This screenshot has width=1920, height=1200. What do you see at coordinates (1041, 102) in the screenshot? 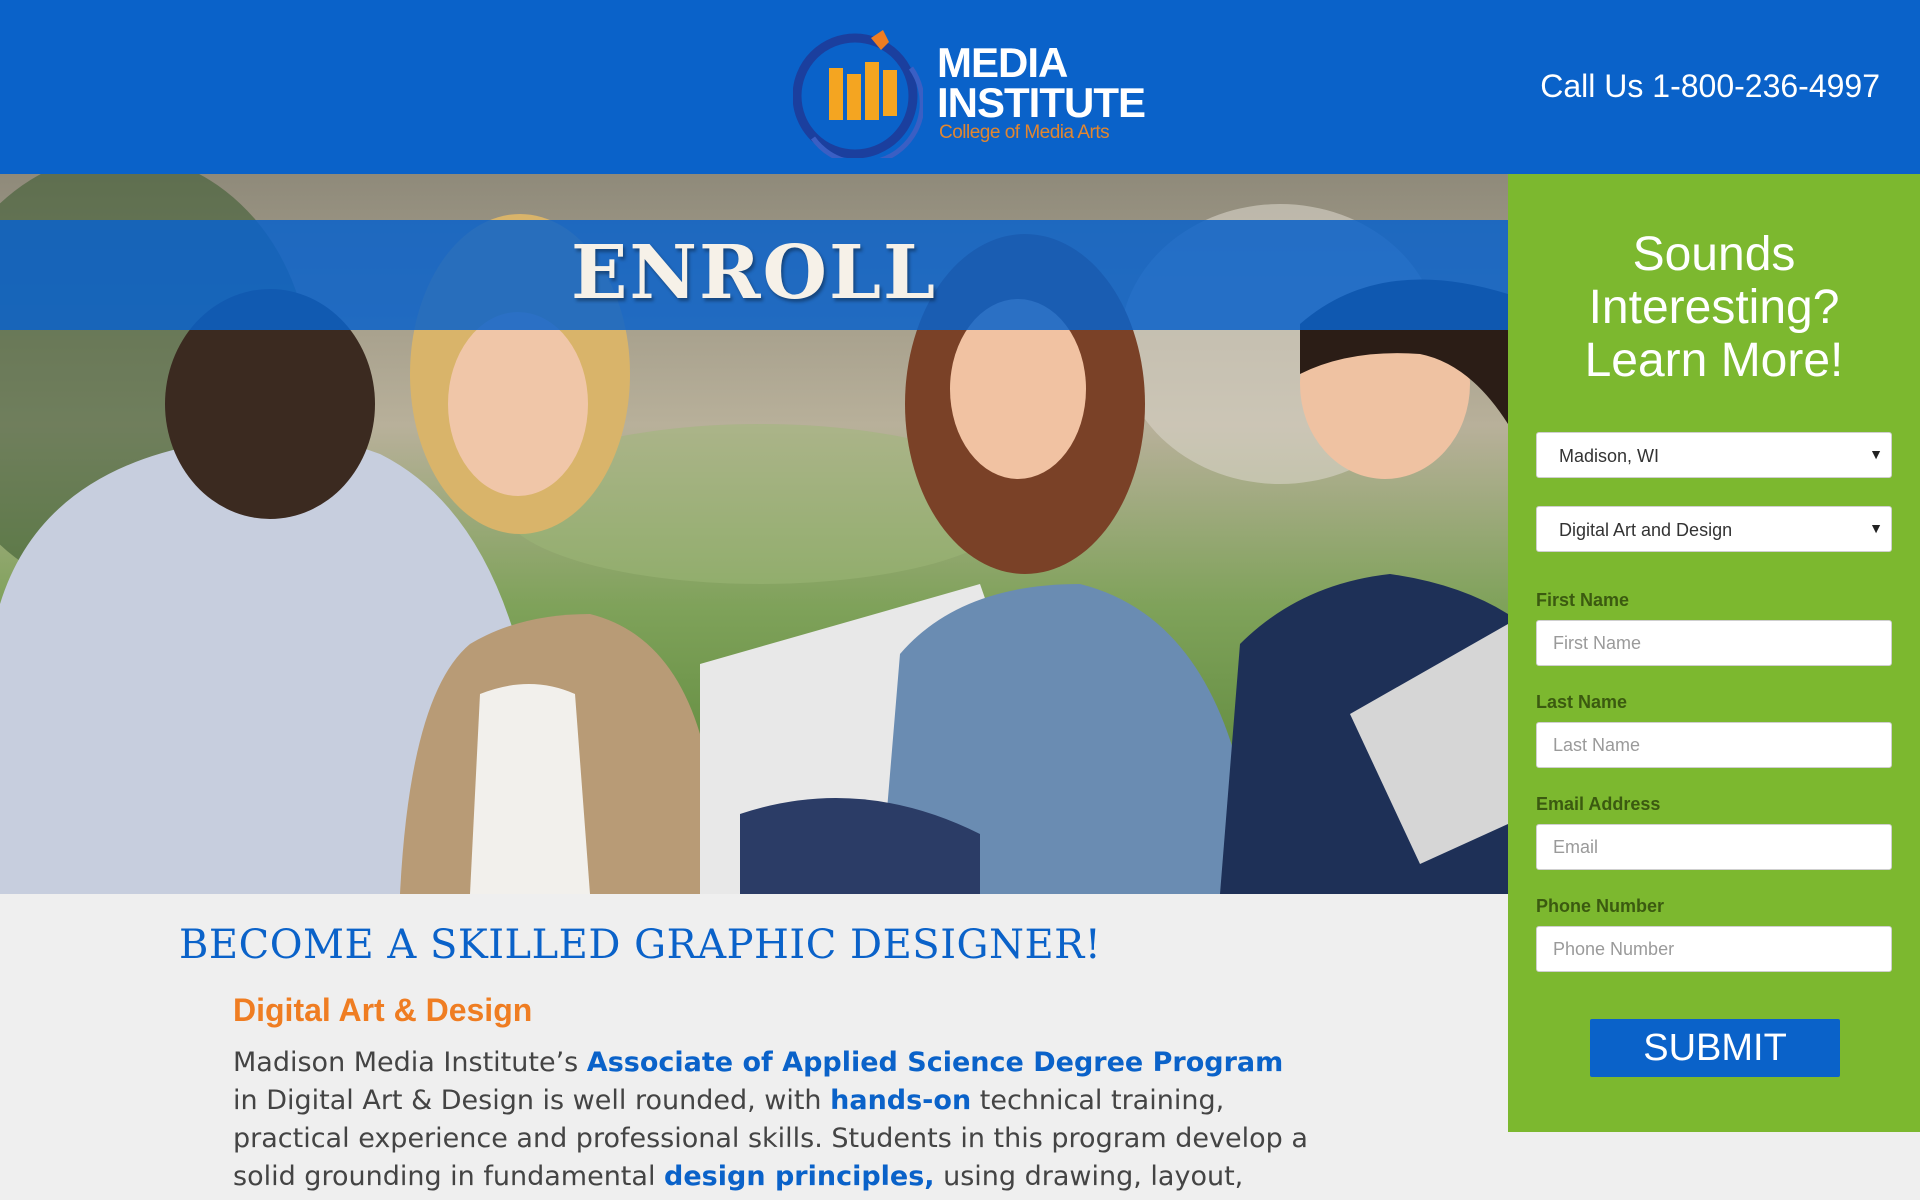
I see `logo-text-line2: INSTITUTE` at bounding box center [1041, 102].